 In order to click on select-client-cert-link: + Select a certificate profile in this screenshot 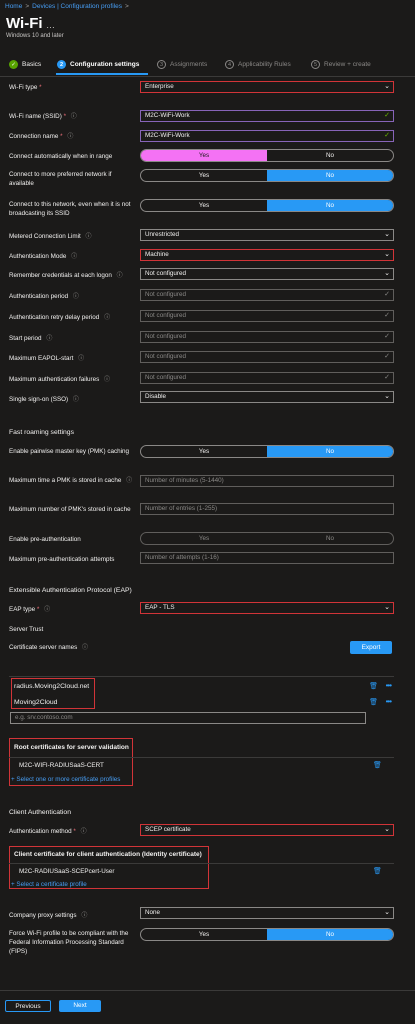, I will do `click(49, 884)`.